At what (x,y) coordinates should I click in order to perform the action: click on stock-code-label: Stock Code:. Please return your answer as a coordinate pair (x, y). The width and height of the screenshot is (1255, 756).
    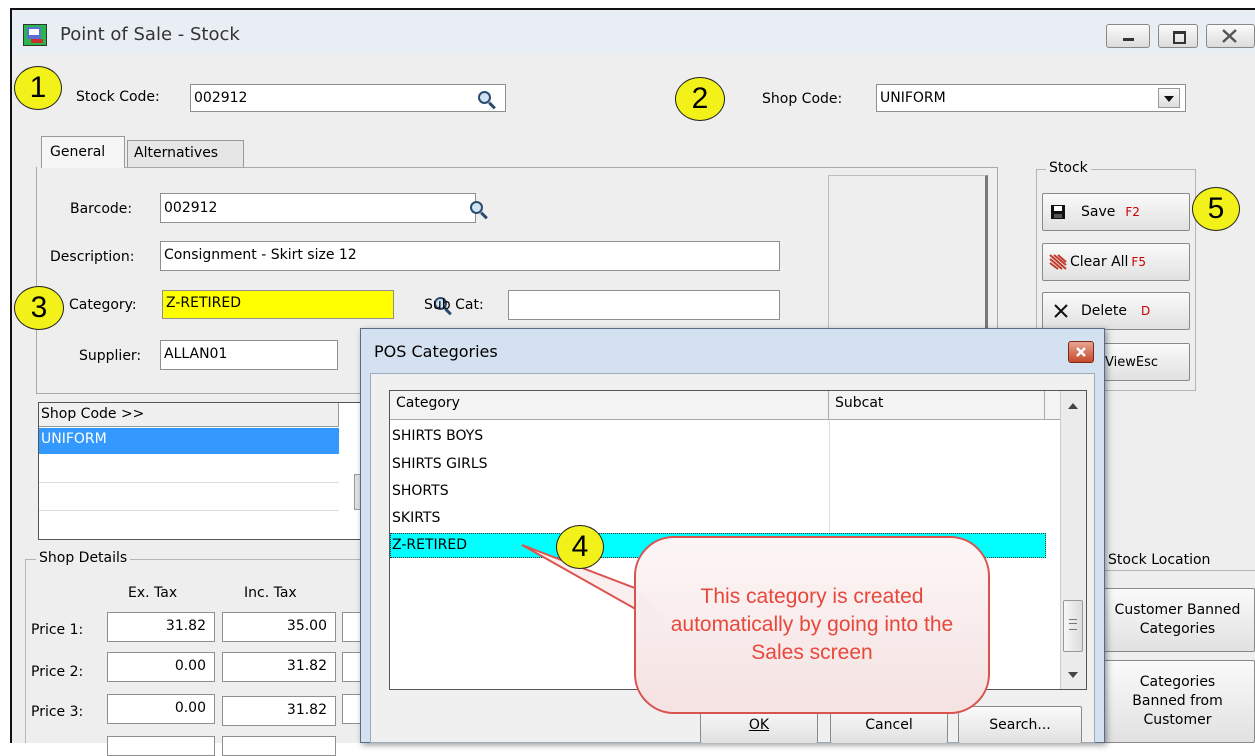
    Looking at the image, I should click on (118, 97).